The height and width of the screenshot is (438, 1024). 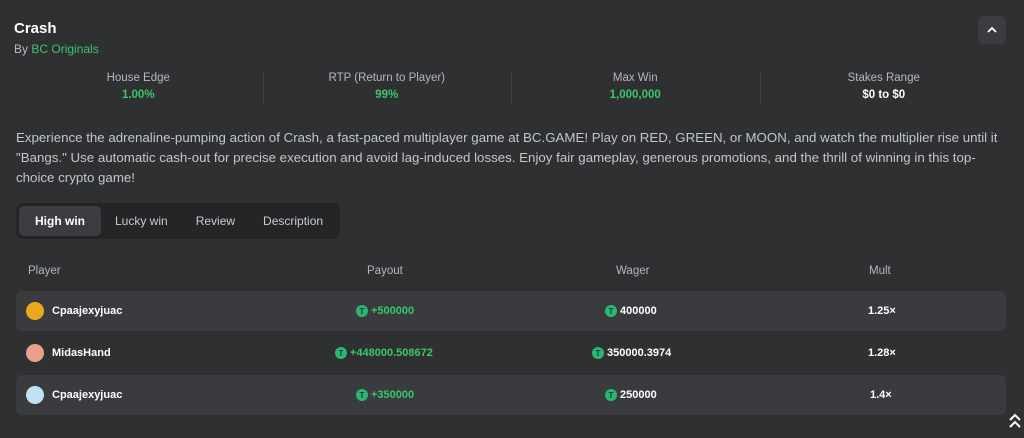 What do you see at coordinates (880, 271) in the screenshot?
I see `column-header-mult: Mult` at bounding box center [880, 271].